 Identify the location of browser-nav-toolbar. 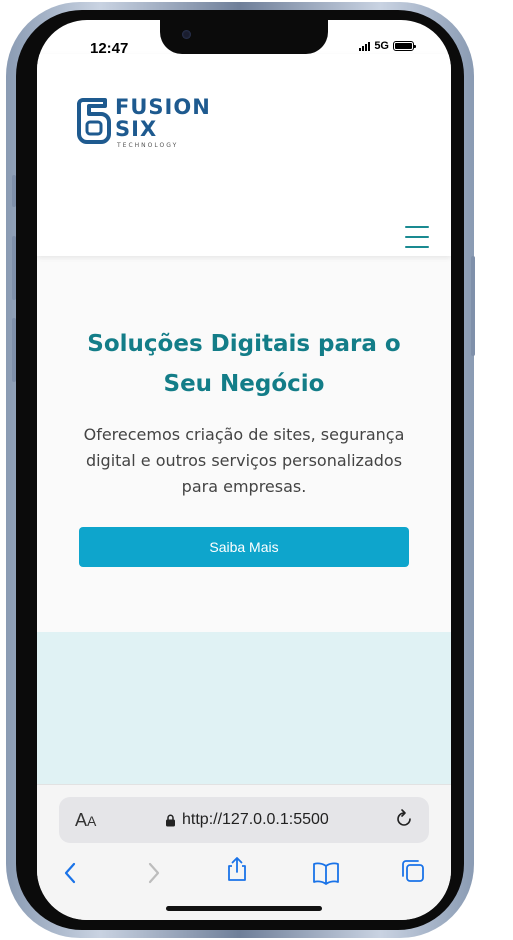
(244, 878).